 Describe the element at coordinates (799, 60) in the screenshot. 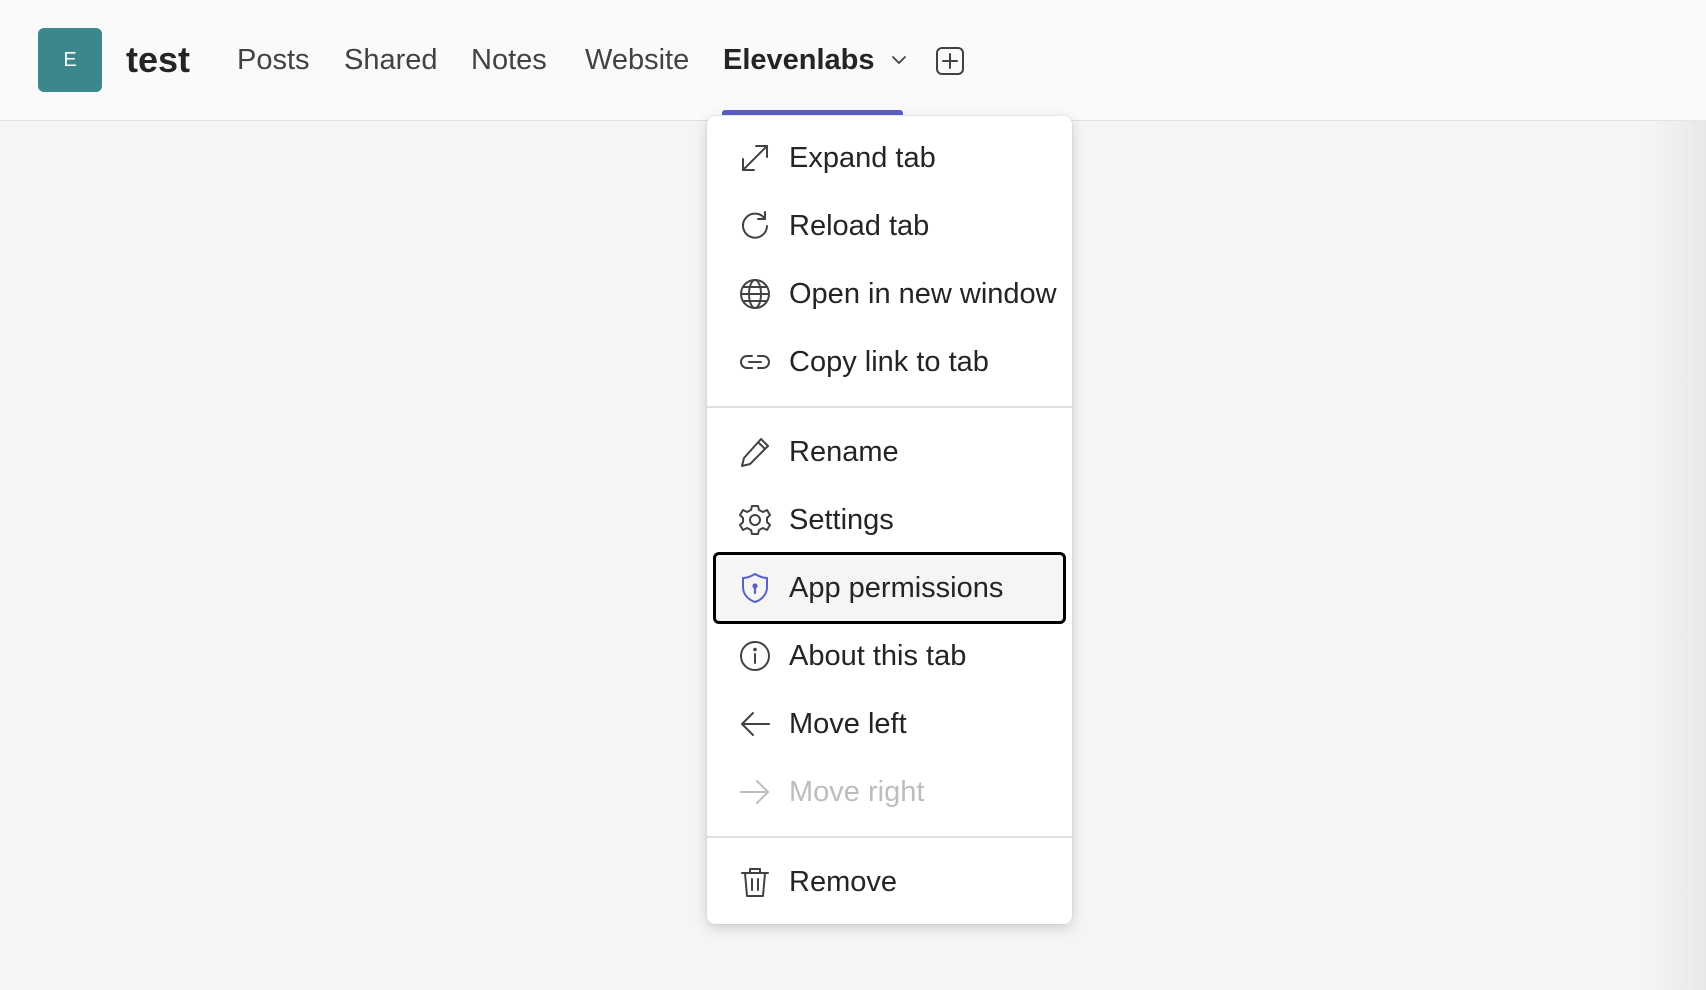

I see `tab-elevenlabs-label: Elevenlabs` at that location.